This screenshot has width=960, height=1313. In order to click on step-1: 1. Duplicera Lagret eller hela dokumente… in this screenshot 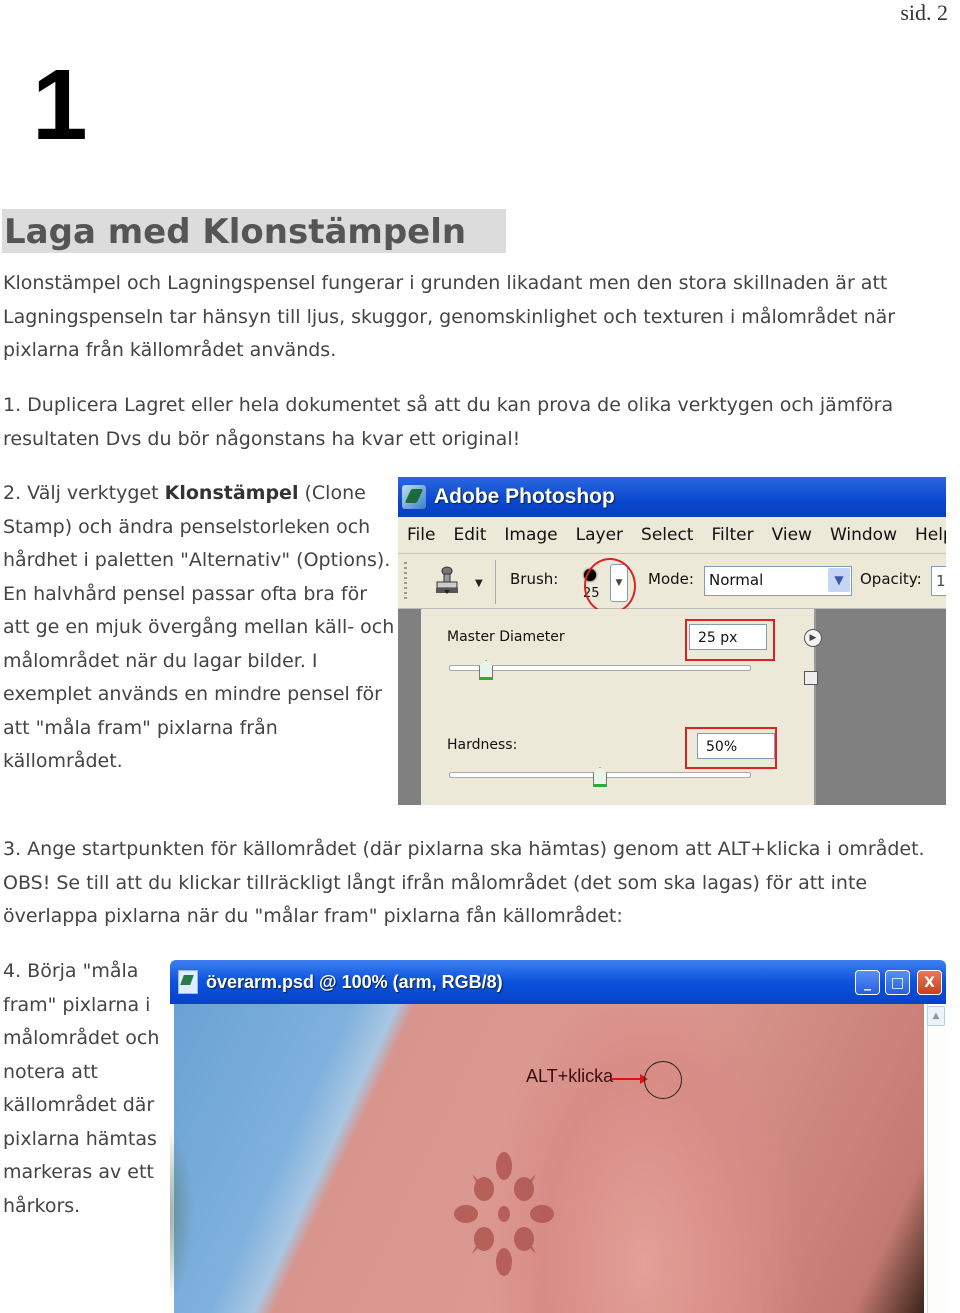, I will do `click(448, 422)`.